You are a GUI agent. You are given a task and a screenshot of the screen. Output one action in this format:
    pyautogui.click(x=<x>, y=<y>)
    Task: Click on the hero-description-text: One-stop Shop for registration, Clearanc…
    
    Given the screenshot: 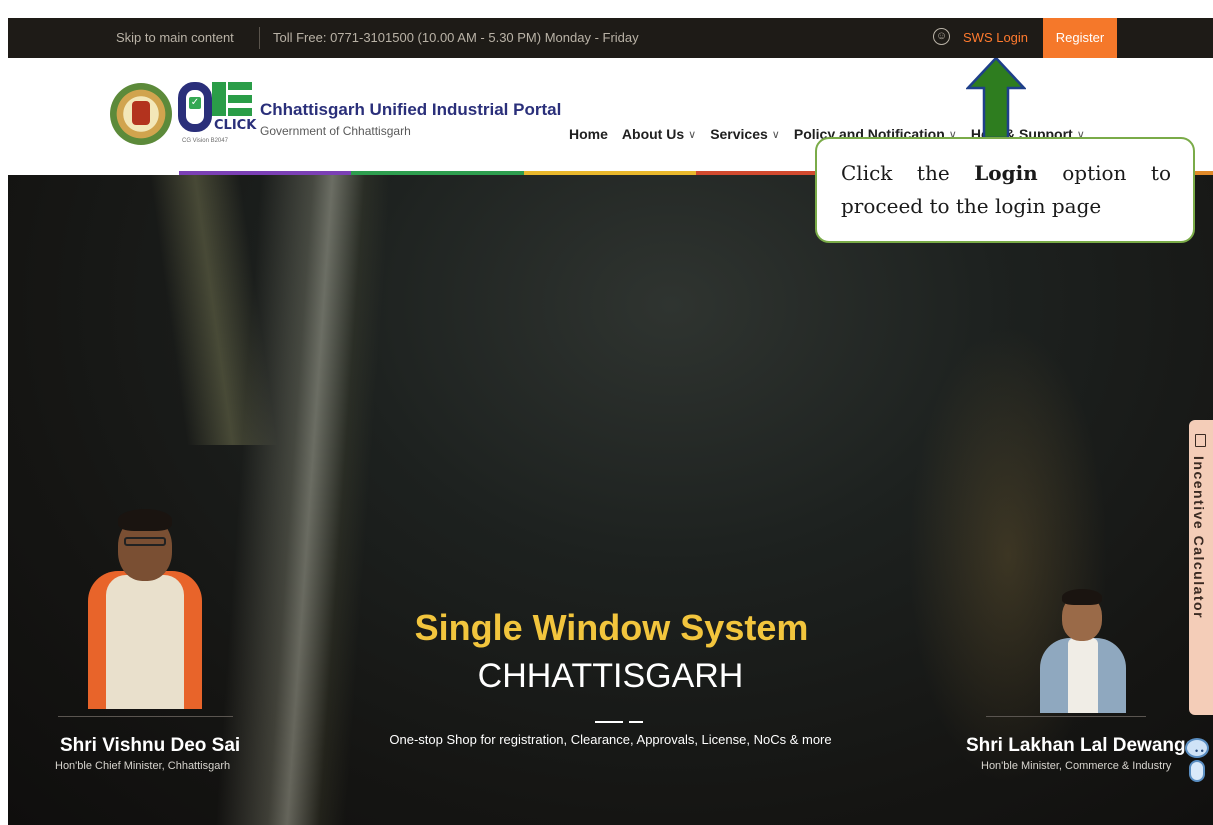 What is the action you would take?
    pyautogui.click(x=610, y=739)
    